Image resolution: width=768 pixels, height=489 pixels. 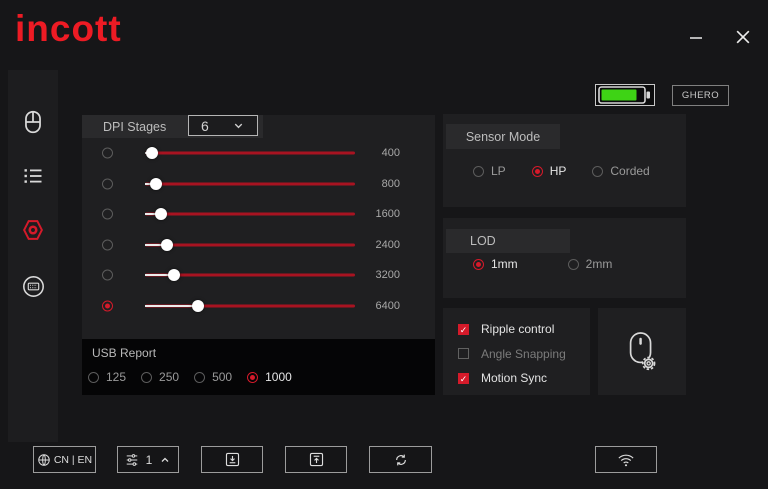 I want to click on radio-label: HP, so click(x=558, y=171).